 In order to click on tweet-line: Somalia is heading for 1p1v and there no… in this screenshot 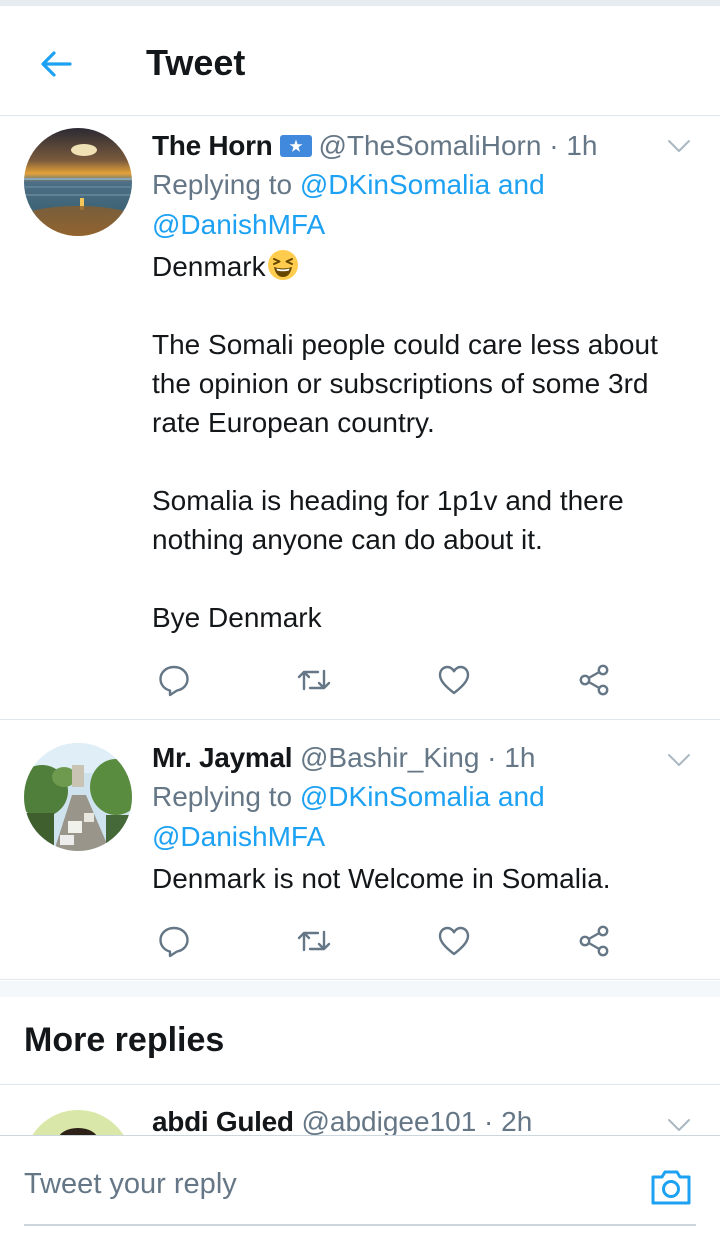, I will do `click(388, 520)`.